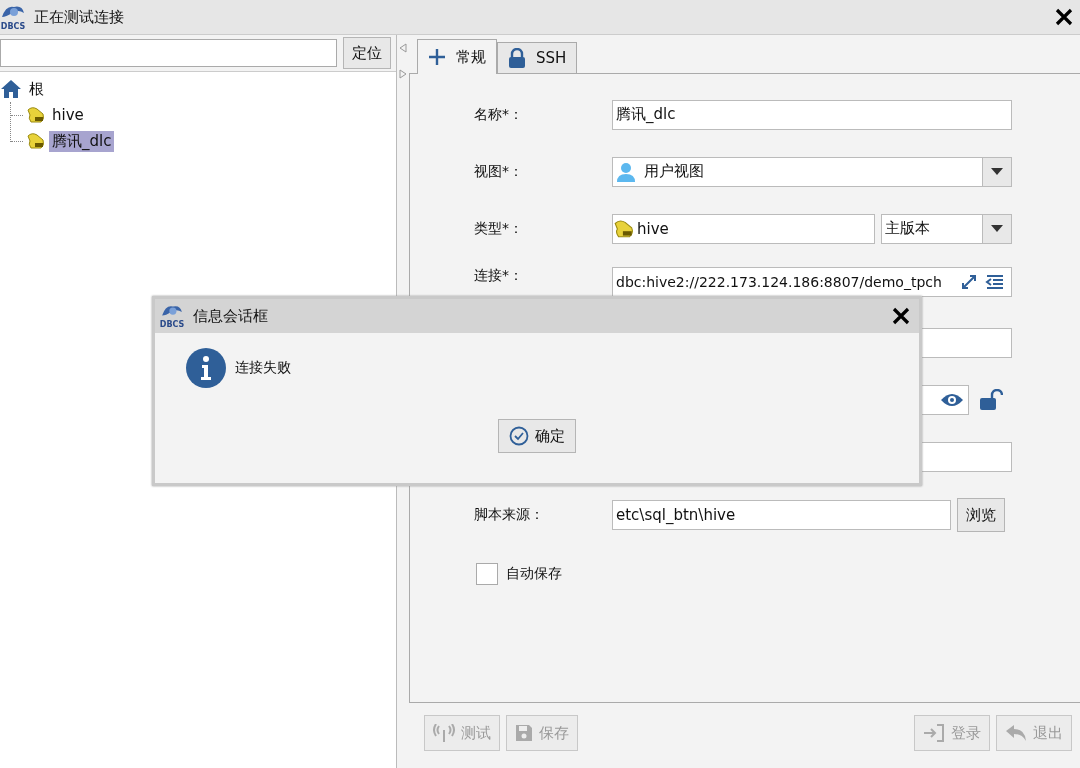 This screenshot has width=1080, height=768. I want to click on plus-icon, so click(437, 57).